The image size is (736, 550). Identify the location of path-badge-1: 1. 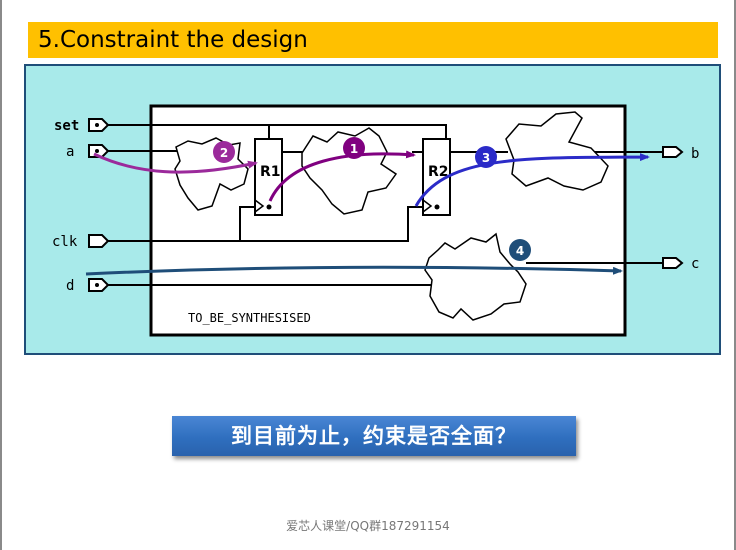
(354, 148).